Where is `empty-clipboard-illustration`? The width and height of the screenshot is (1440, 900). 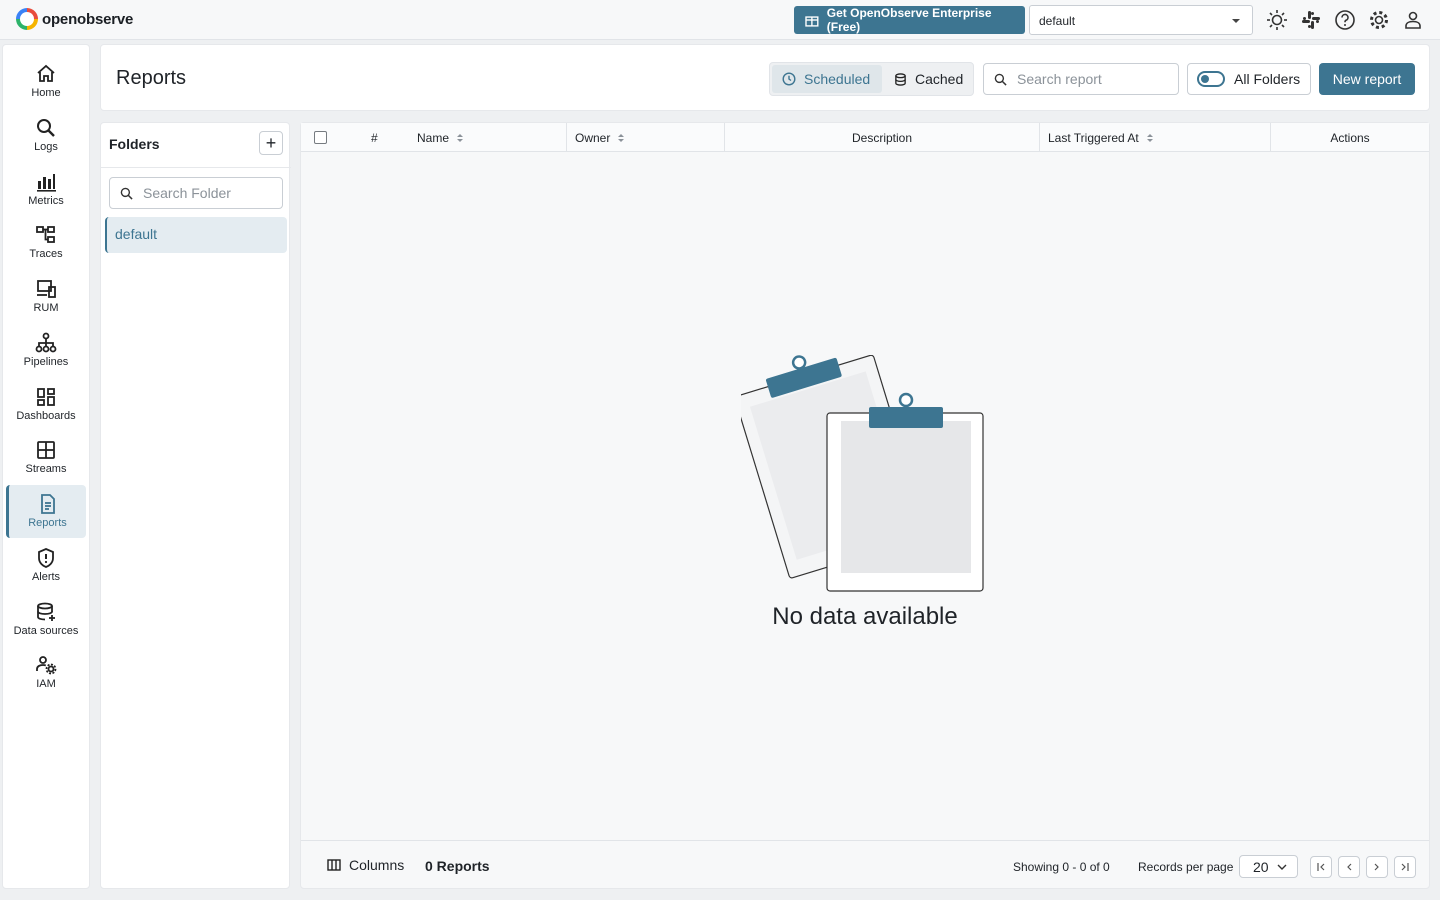
empty-clipboard-illustration is located at coordinates (862, 473).